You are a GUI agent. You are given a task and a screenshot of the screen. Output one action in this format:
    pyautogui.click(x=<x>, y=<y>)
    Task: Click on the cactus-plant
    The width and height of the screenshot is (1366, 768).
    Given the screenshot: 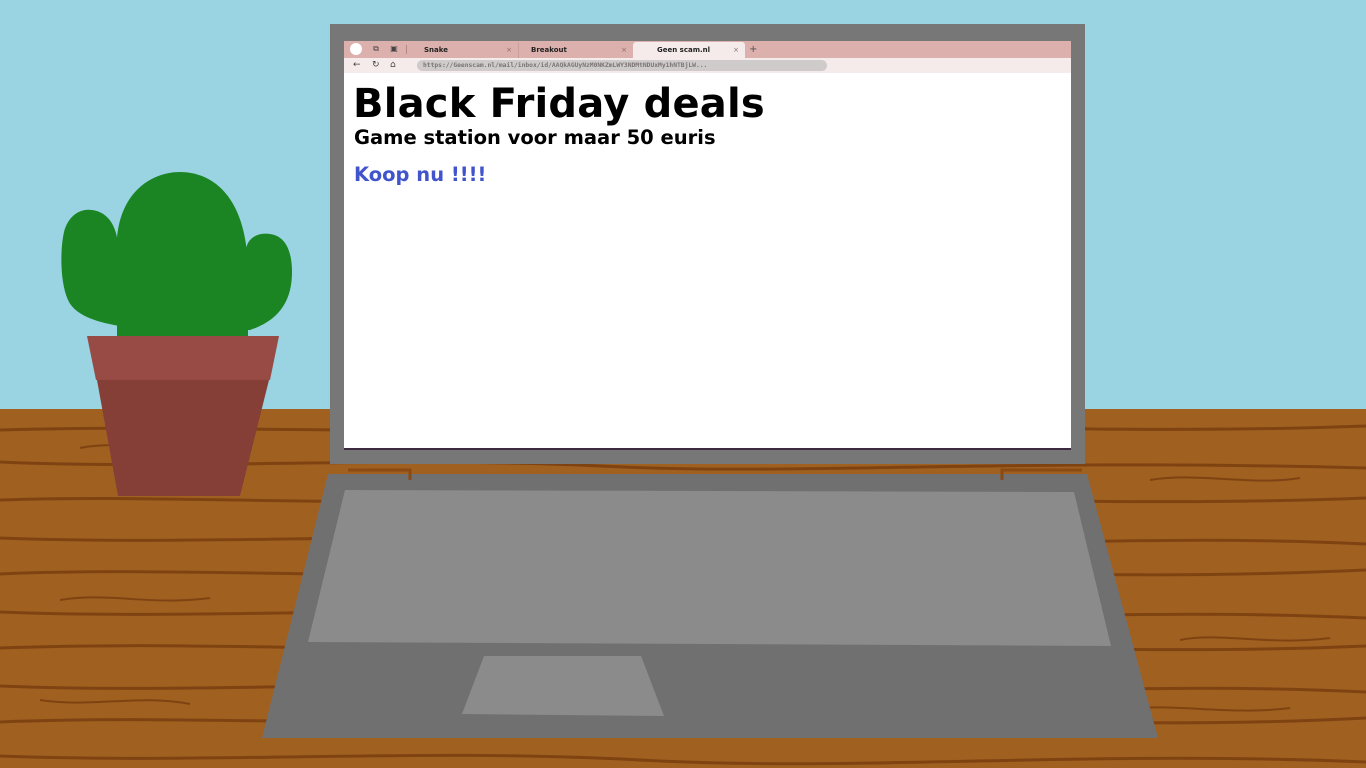 What is the action you would take?
    pyautogui.click(x=176, y=254)
    